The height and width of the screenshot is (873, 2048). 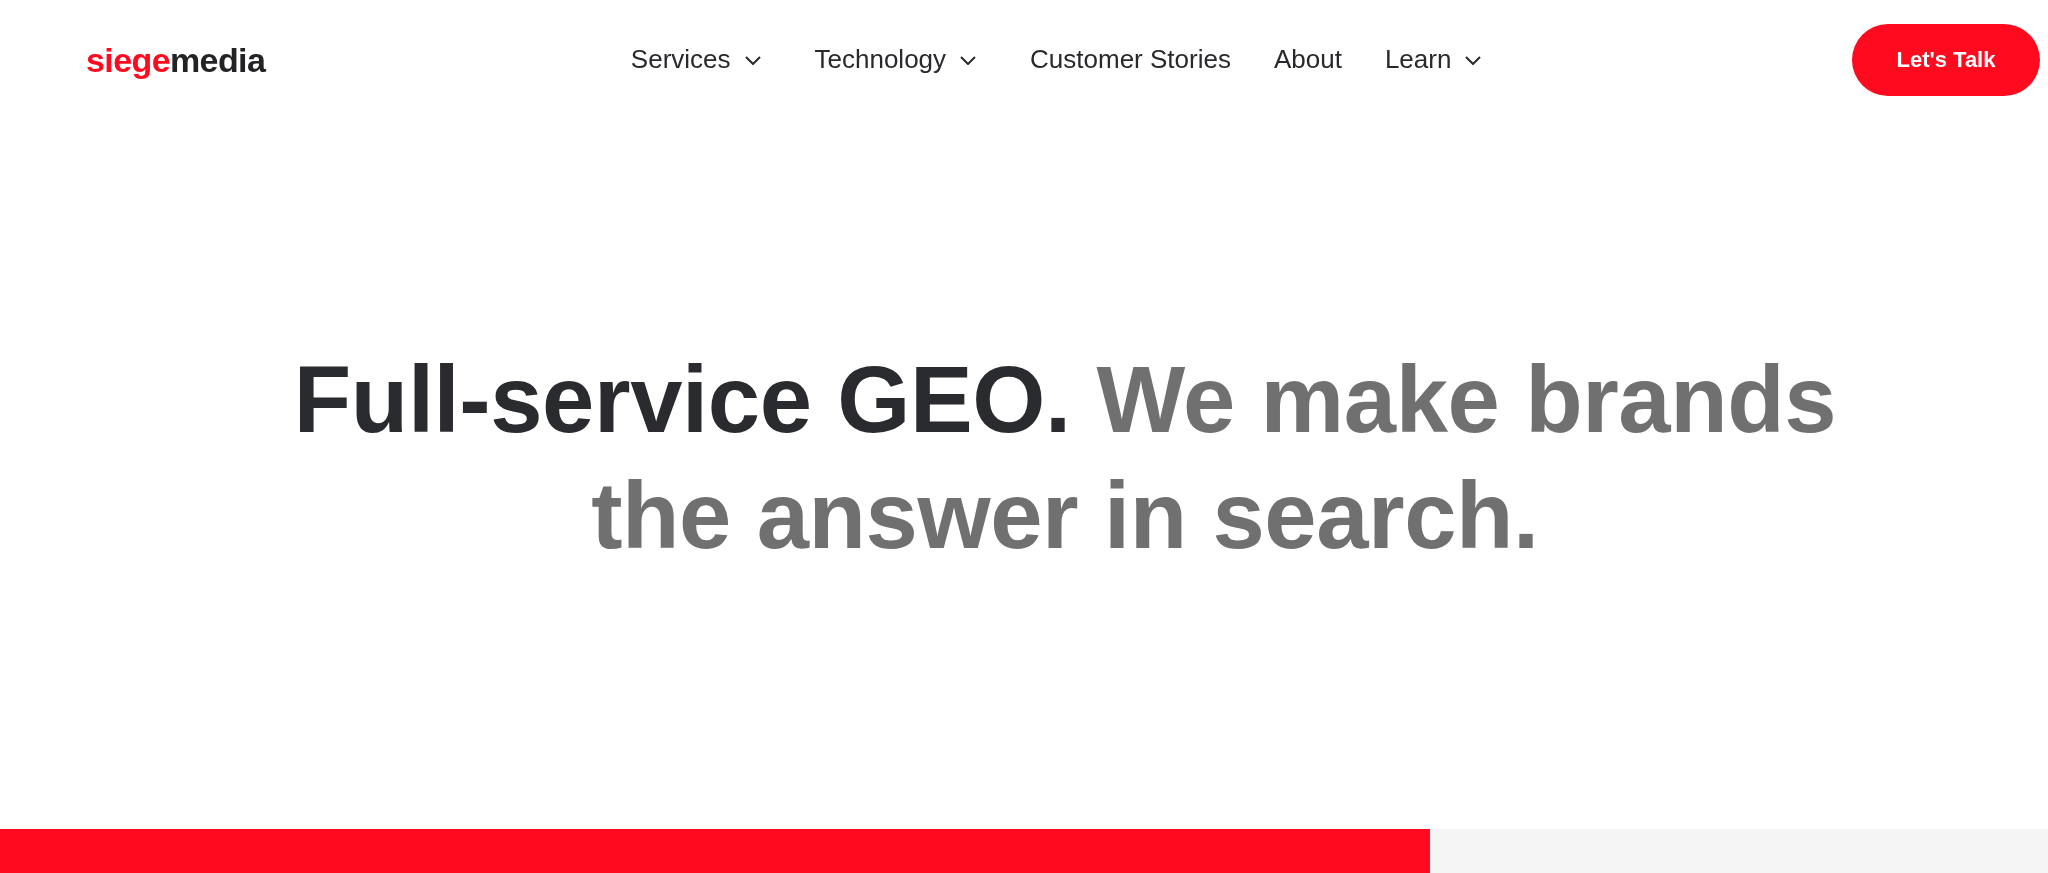 I want to click on nav-link: Customer Stories, so click(x=1130, y=60).